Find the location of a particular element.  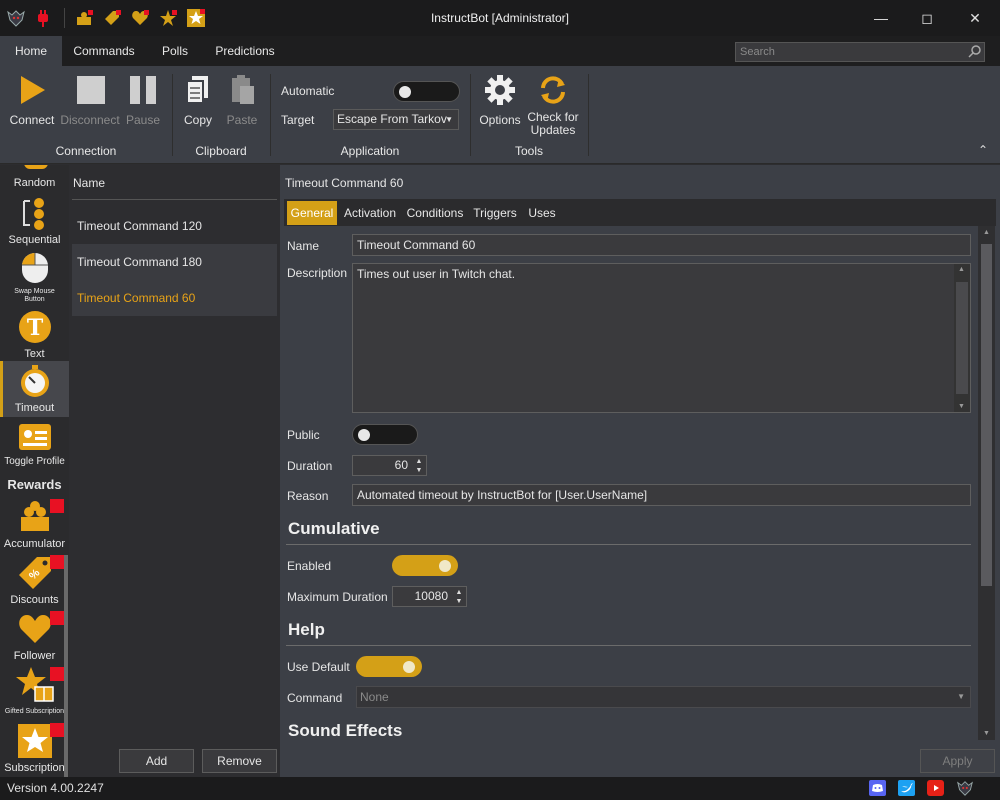

options-label: Options is located at coordinates (500, 120).